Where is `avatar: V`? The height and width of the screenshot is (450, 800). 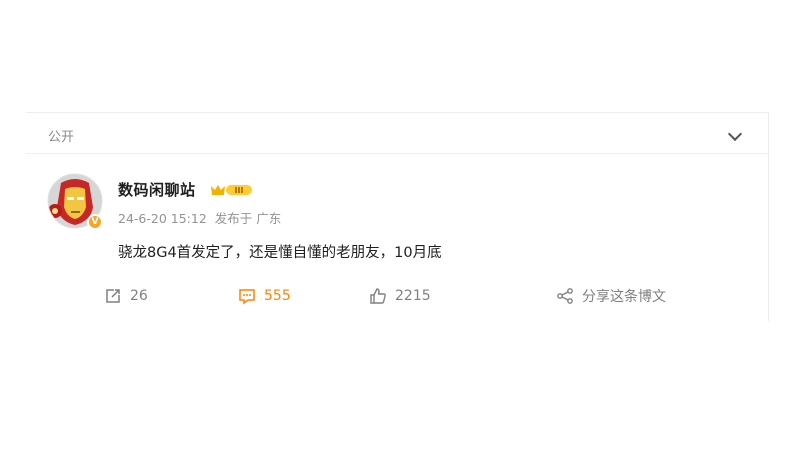 avatar: V is located at coordinates (75, 201).